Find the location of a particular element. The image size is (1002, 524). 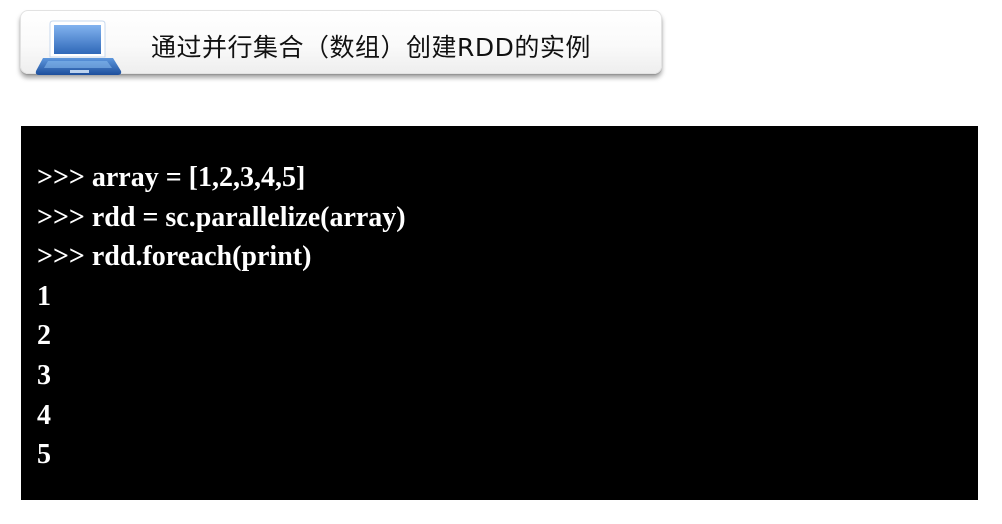

title-bar: 通过并行集合（数组）创建RDD的实例 is located at coordinates (341, 42).